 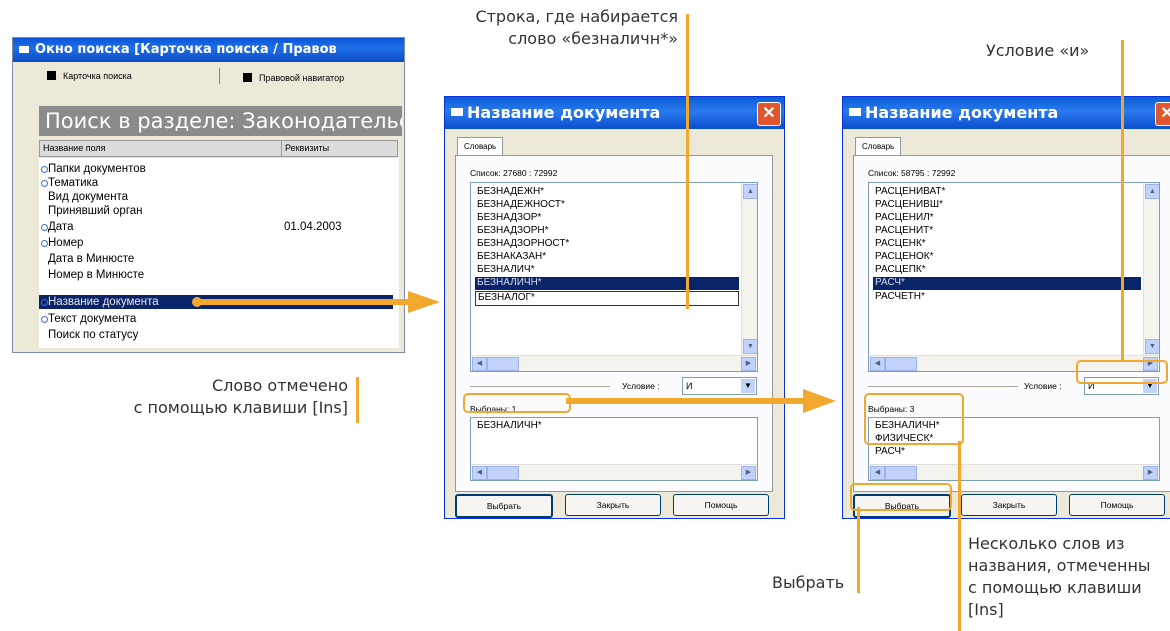 I want to click on annotation-marked-word: Слово отмечено с помощью клавиши [Ins], so click(x=224, y=397).